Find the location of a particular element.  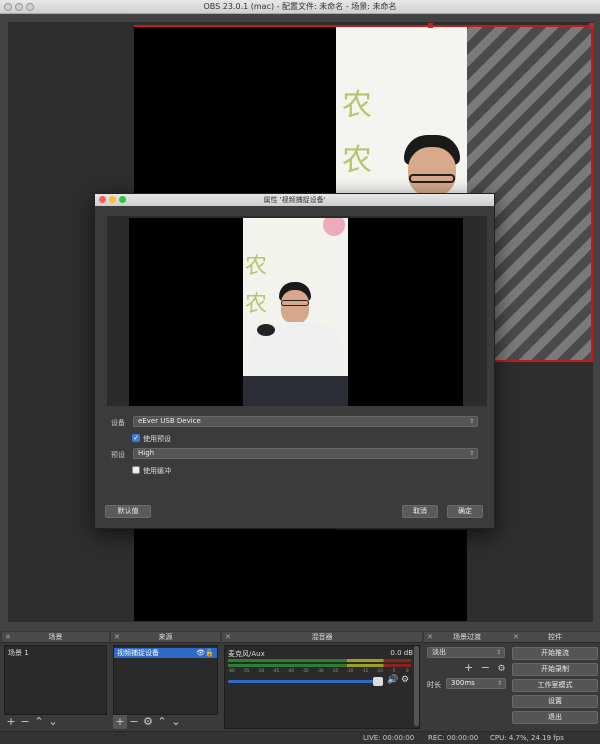

channel-db: 0.0 dB is located at coordinates (401, 653).